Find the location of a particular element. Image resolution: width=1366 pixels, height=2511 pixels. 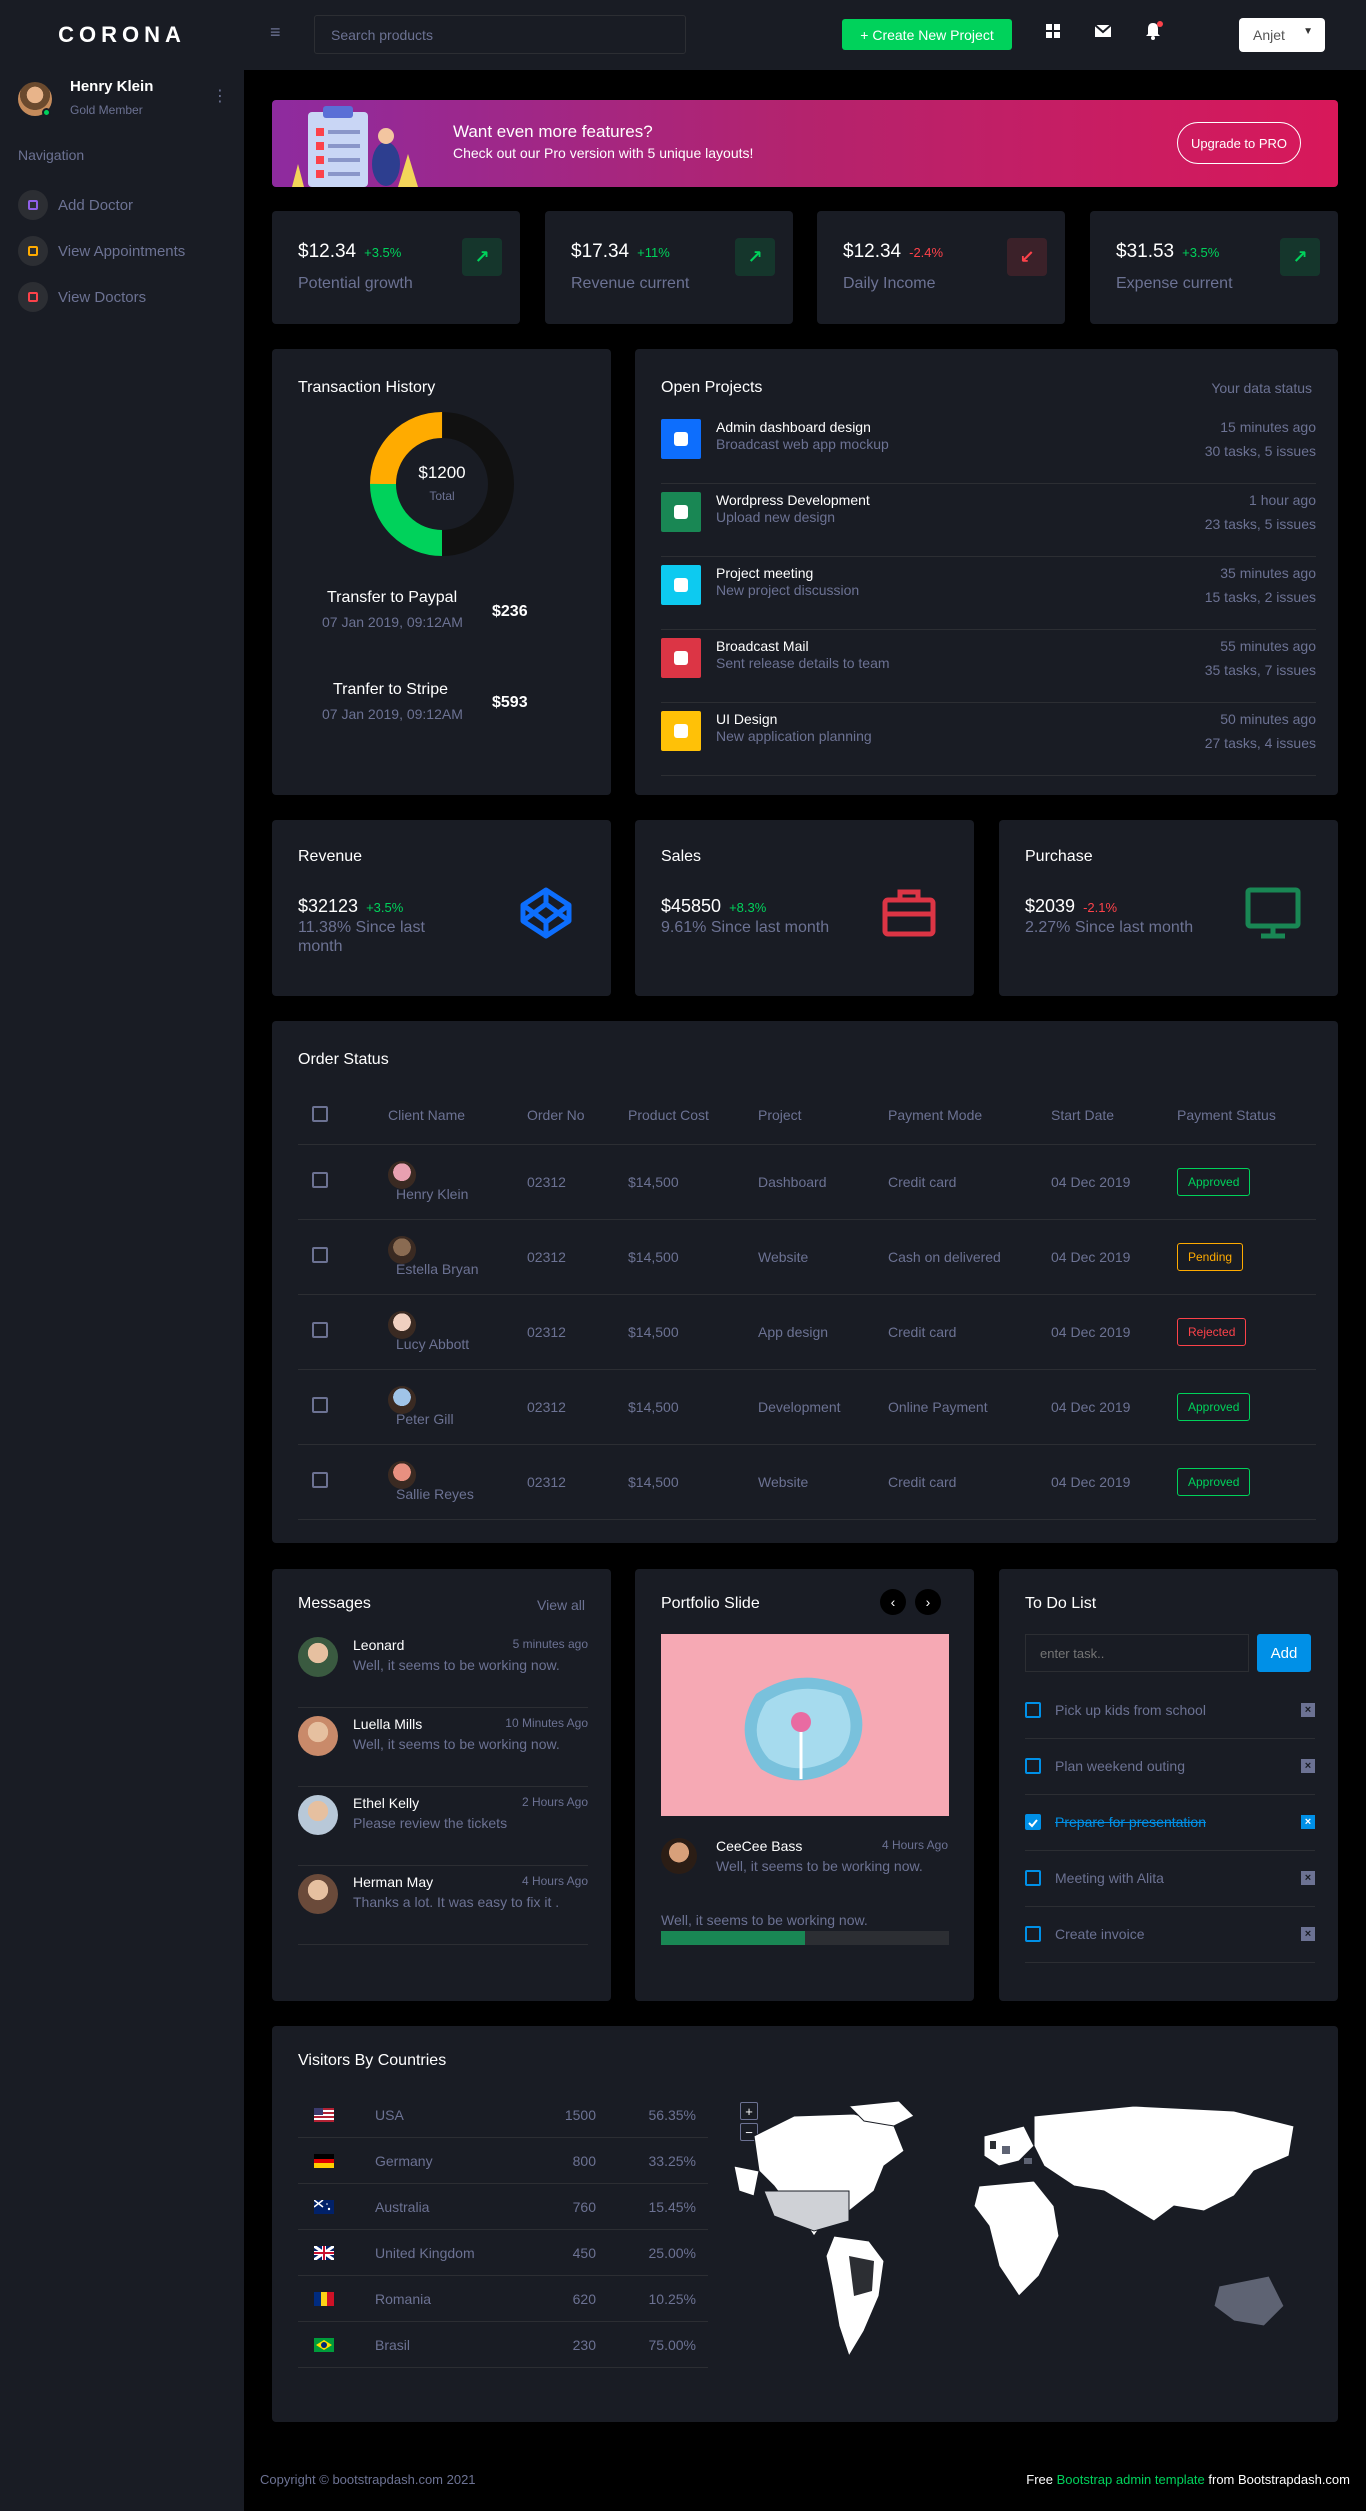

map-asia is located at coordinates (1164, 2163).